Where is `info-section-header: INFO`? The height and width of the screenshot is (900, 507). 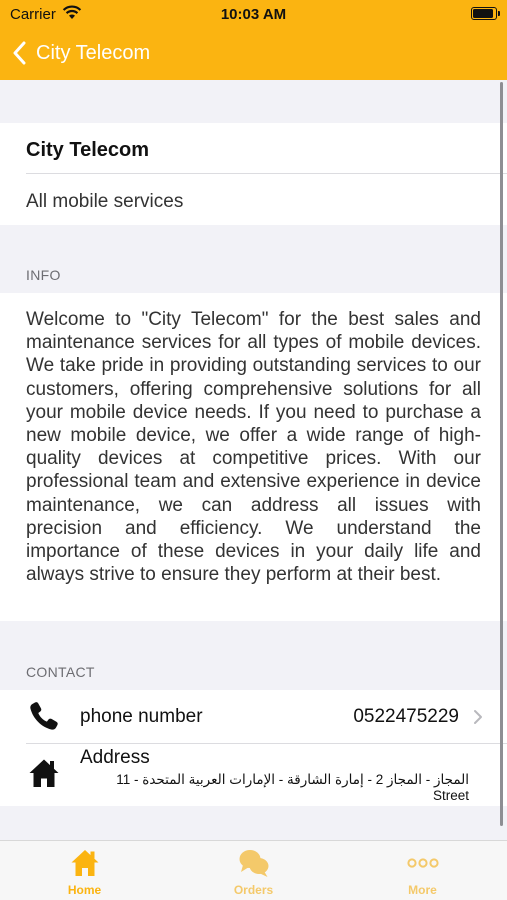
info-section-header: INFO is located at coordinates (43, 275).